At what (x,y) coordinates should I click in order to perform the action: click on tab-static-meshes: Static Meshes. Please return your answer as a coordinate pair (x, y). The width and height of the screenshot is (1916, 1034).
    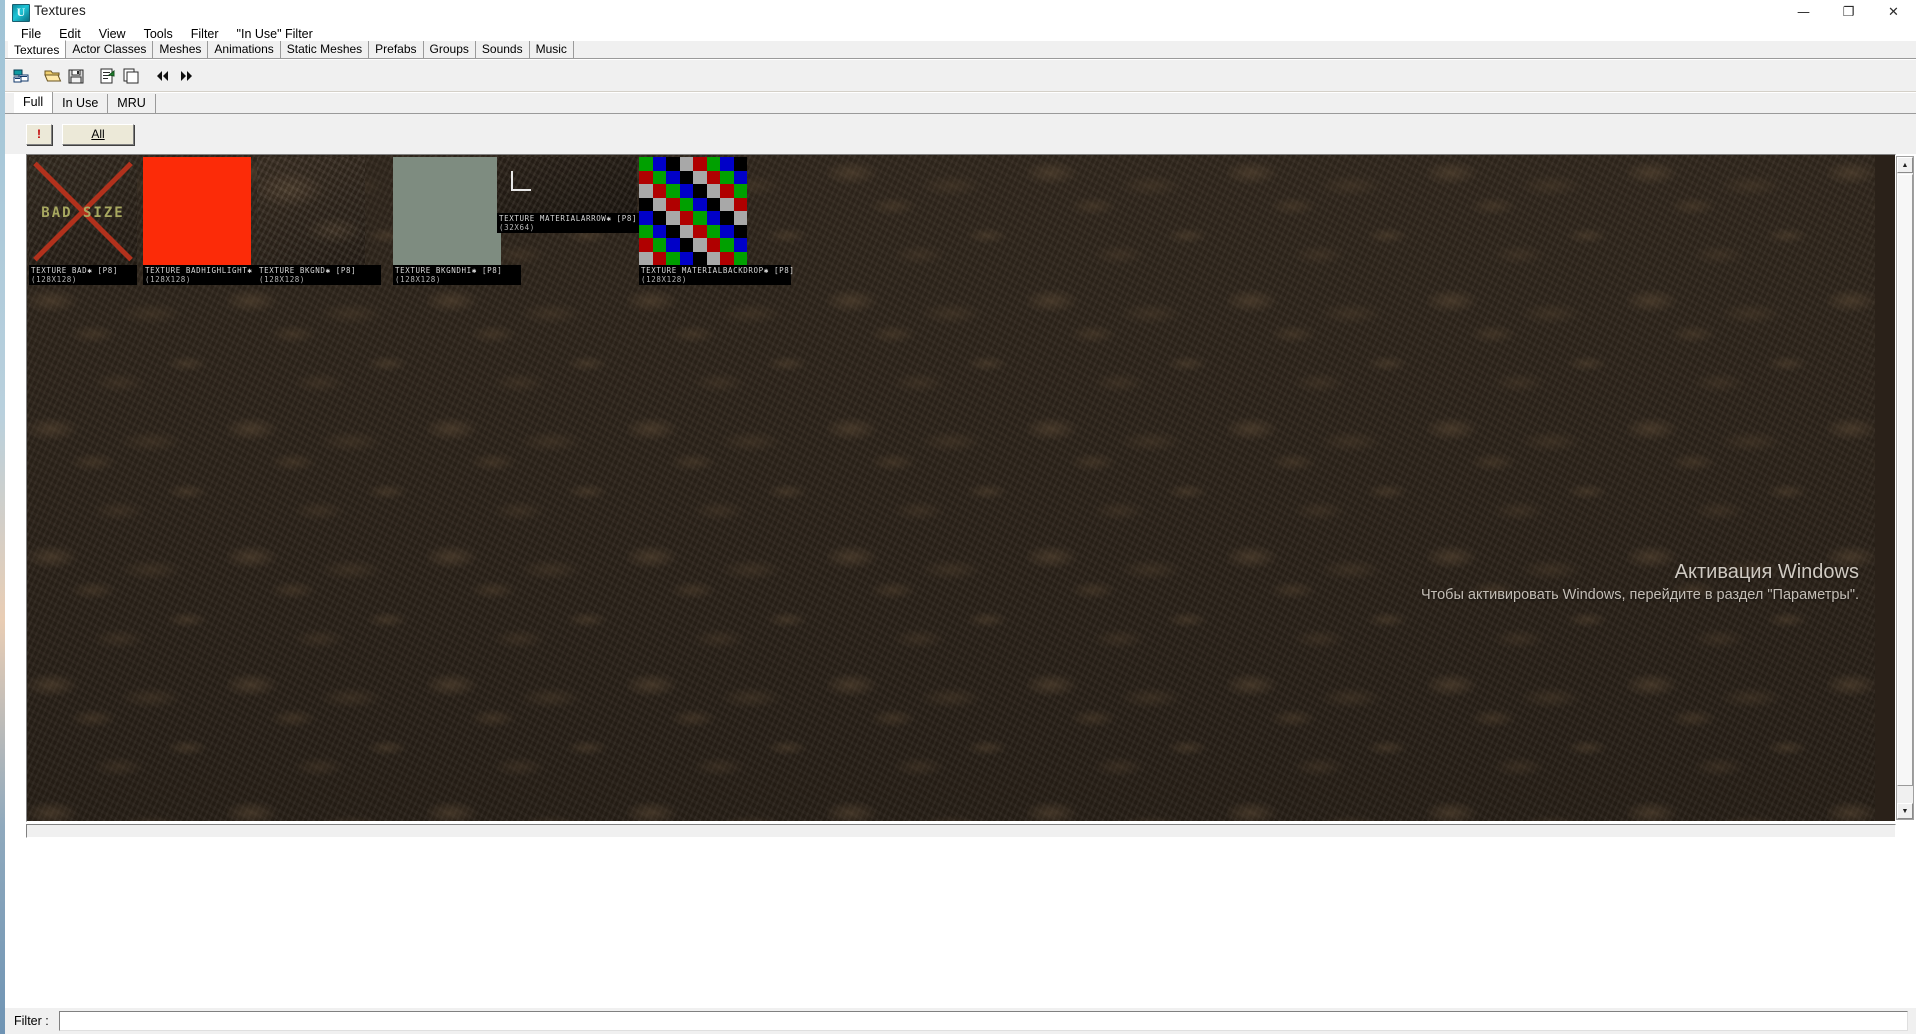
    Looking at the image, I should click on (325, 49).